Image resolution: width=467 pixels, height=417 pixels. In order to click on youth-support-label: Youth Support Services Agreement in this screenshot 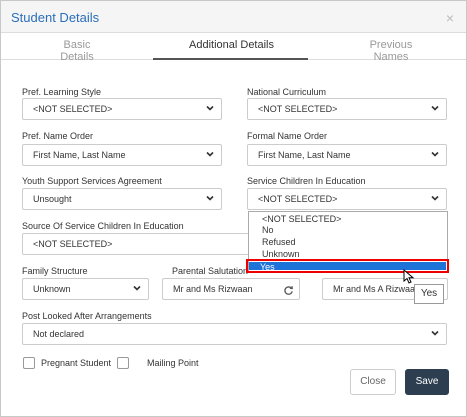, I will do `click(92, 181)`.